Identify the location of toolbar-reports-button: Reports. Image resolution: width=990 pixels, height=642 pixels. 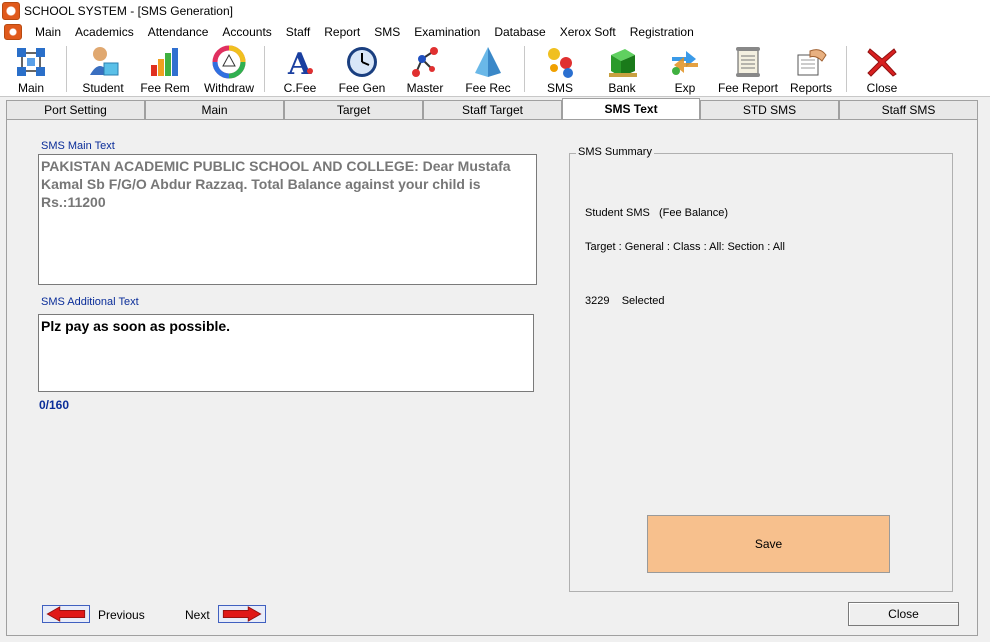
(811, 69).